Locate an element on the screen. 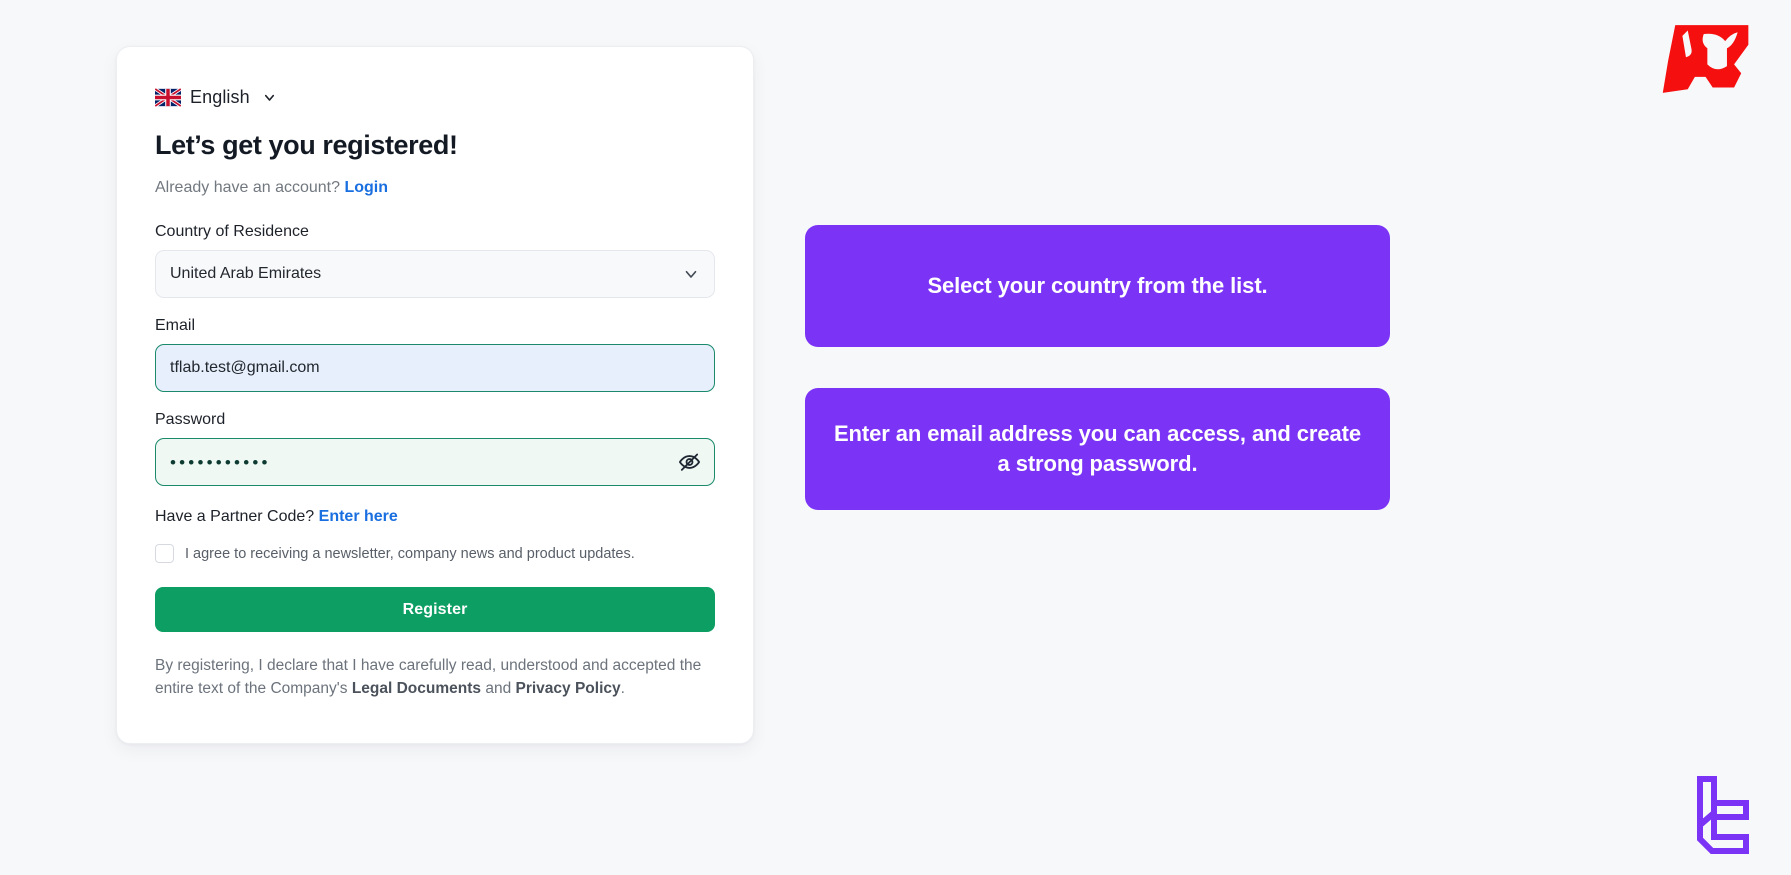 The width and height of the screenshot is (1791, 875). password-input: ••••••••••• is located at coordinates (435, 462).